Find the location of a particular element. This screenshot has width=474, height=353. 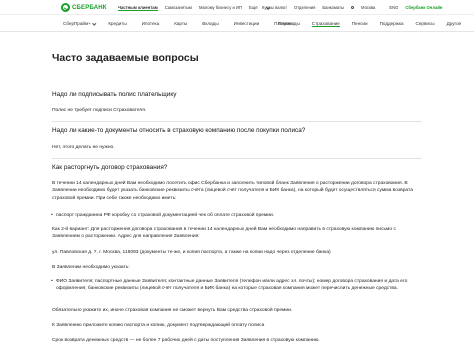

sberbank-logo: СБЕРБАНК is located at coordinates (84, 7).